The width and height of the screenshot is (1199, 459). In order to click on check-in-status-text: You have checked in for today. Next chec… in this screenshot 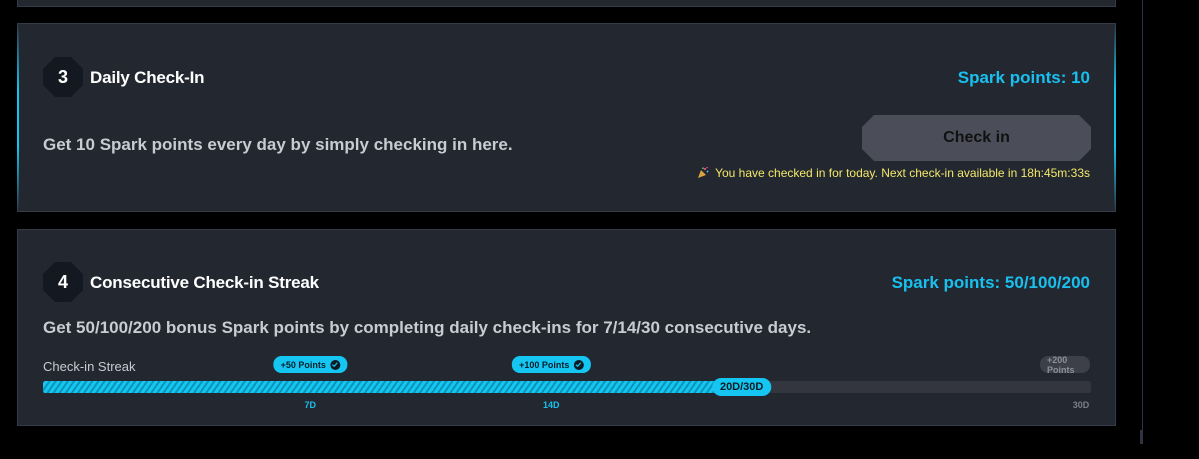, I will do `click(902, 173)`.